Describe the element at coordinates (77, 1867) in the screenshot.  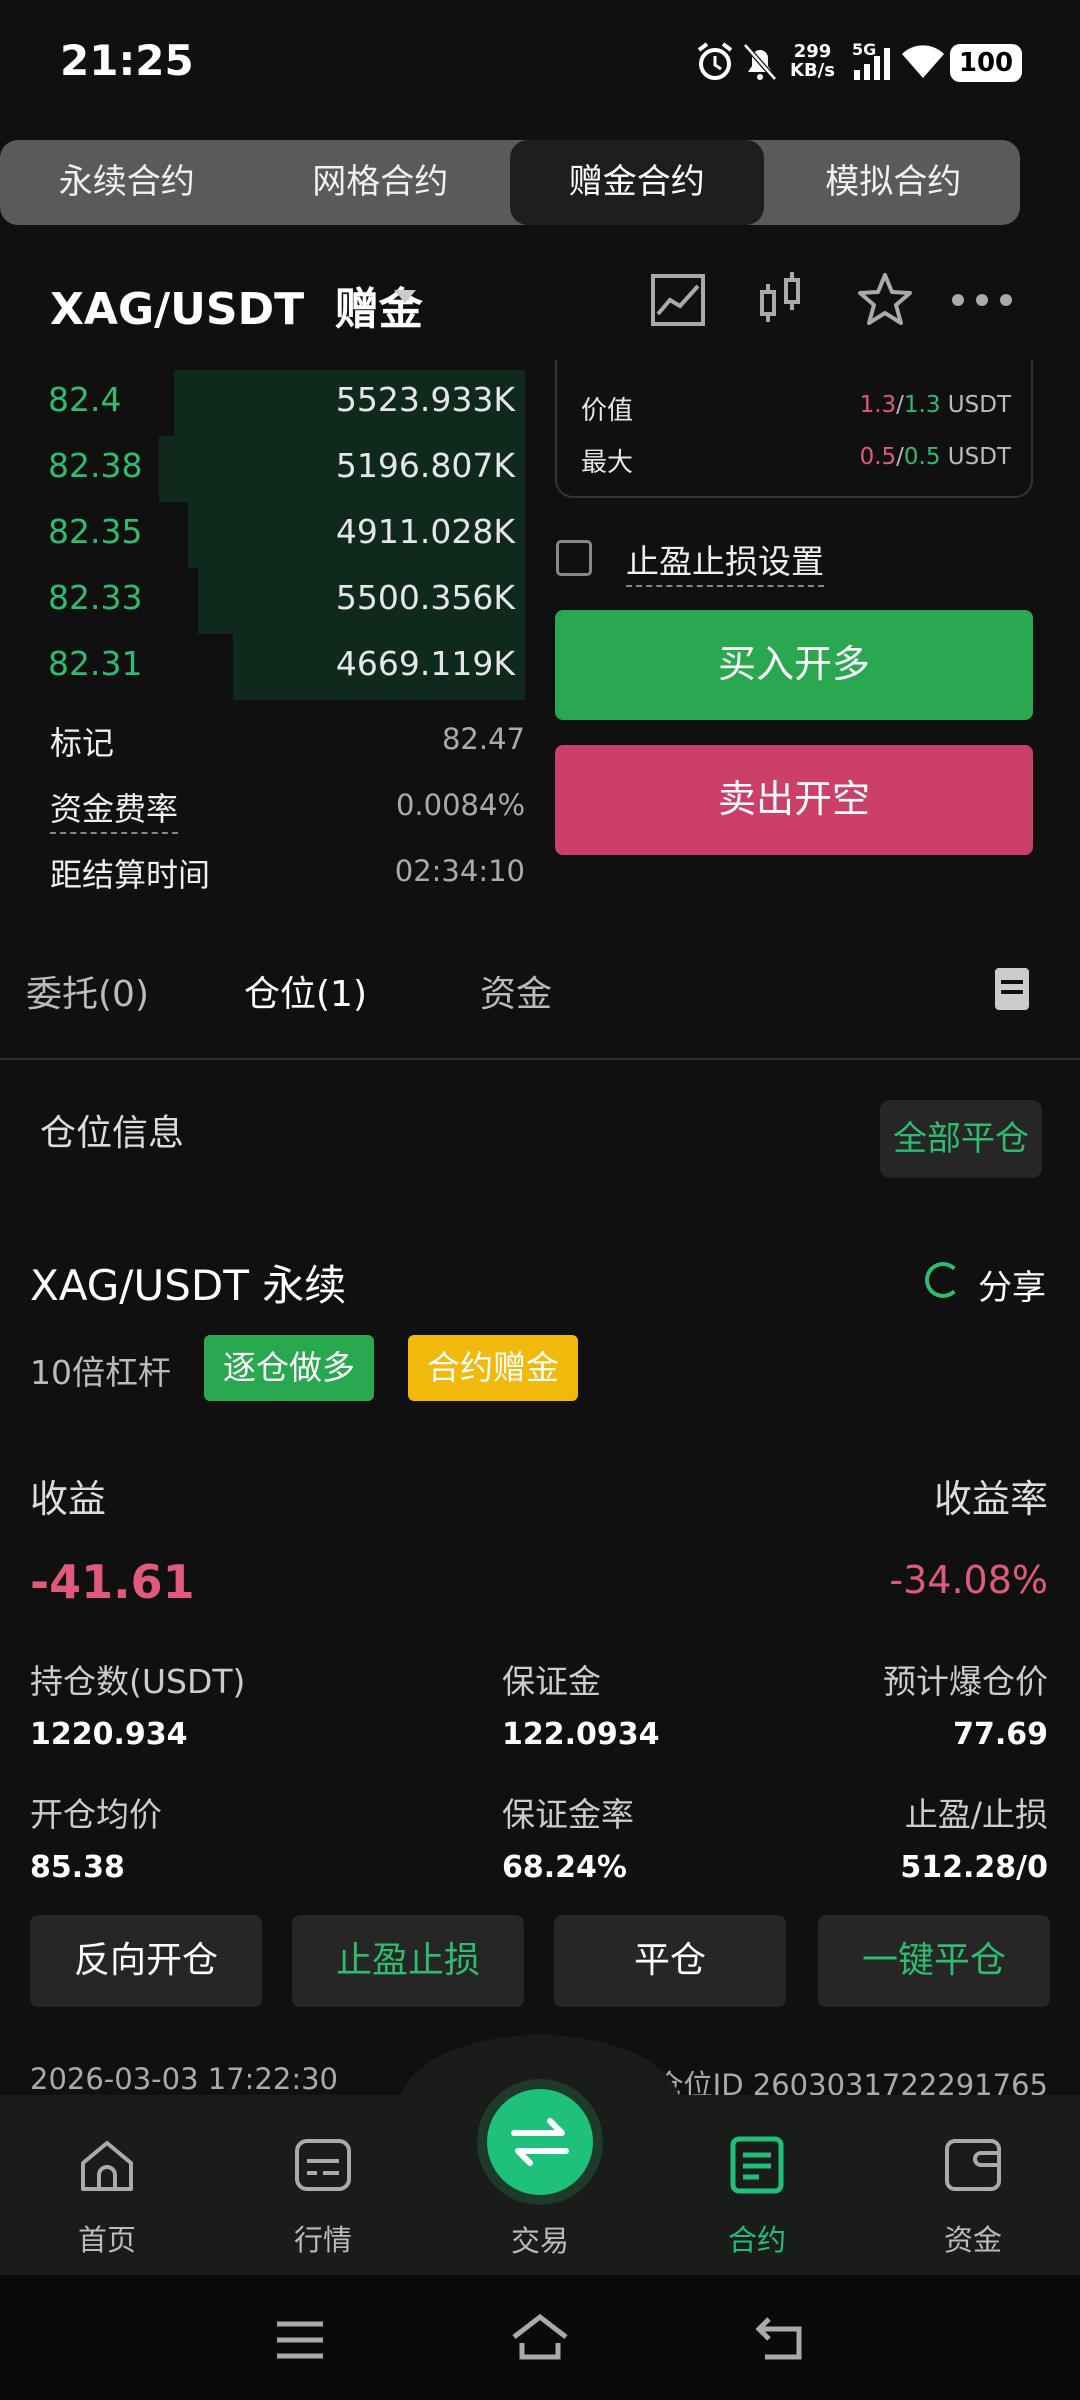
I see `entry-price-value: 85.38` at that location.